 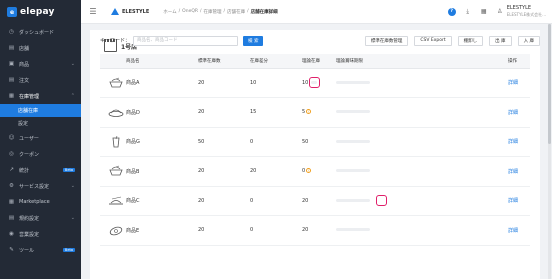 I want to click on breadcrumb-current: 店舗在庫詳細, so click(x=264, y=12).